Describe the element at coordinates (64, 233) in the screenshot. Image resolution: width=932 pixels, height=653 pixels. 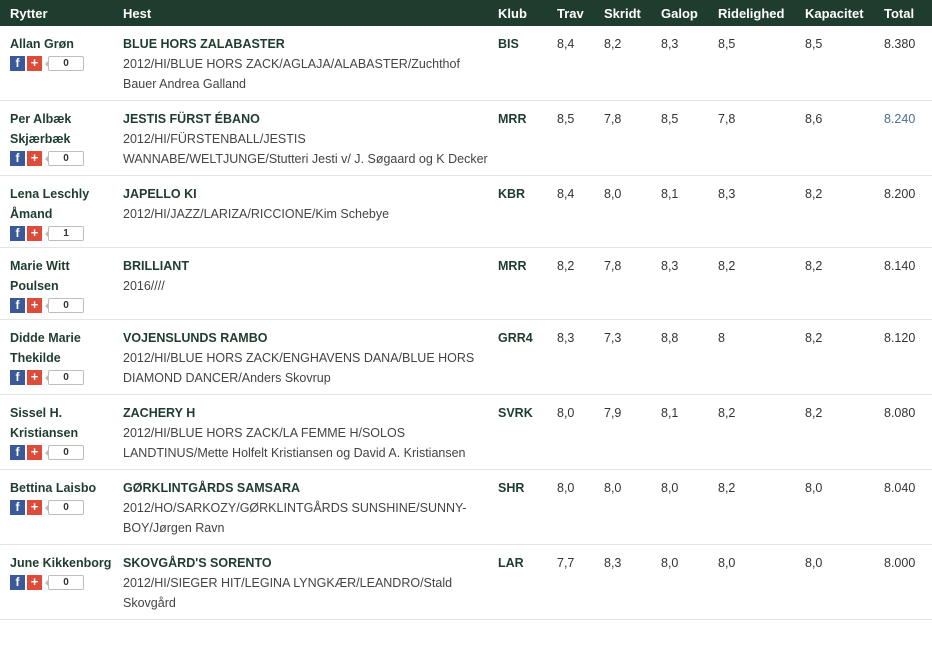
I see `share-count: 1` at that location.